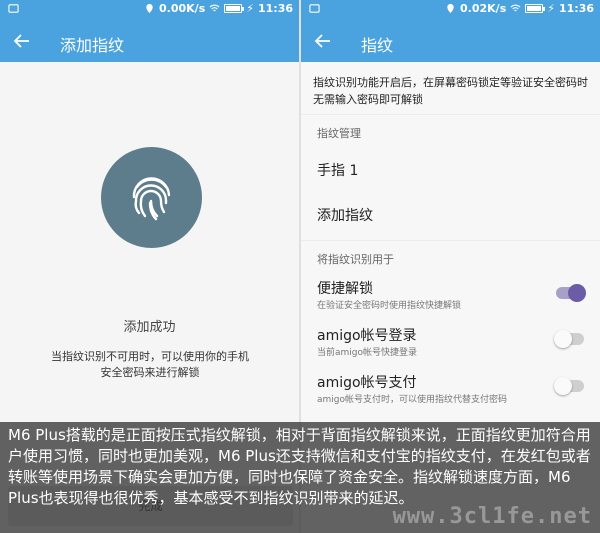  I want to click on fingerprint-icon, so click(151, 199).